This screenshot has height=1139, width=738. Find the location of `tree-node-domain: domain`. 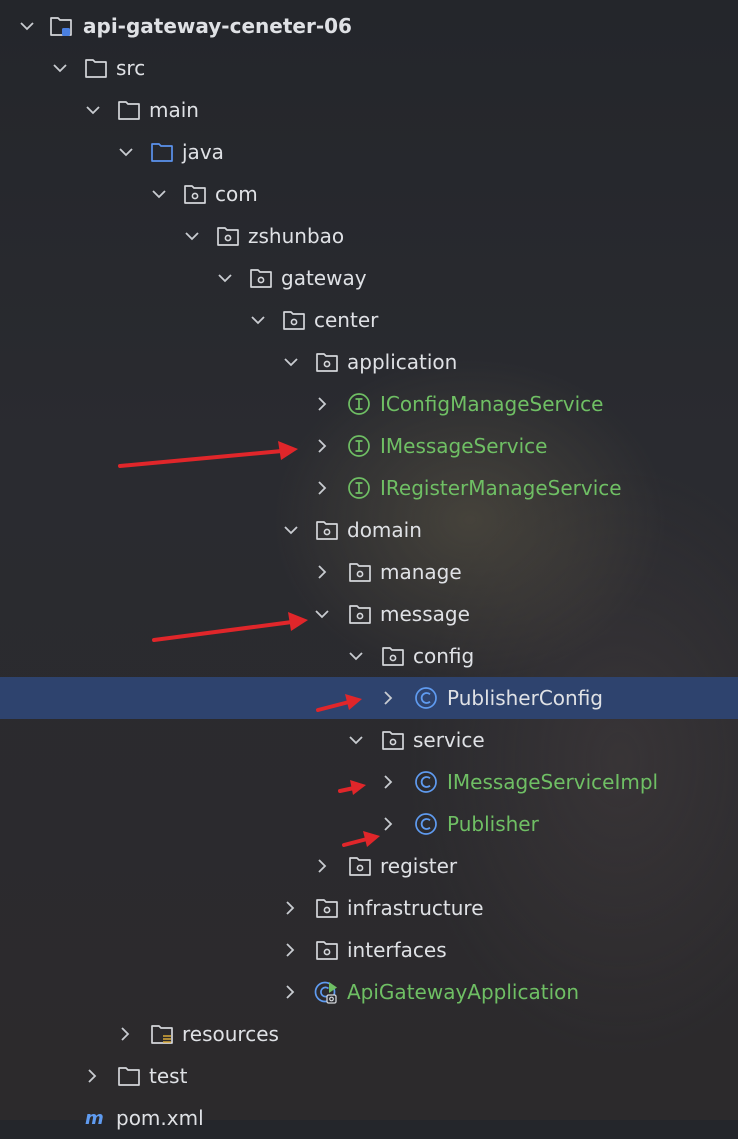

tree-node-domain: domain is located at coordinates (369, 530).